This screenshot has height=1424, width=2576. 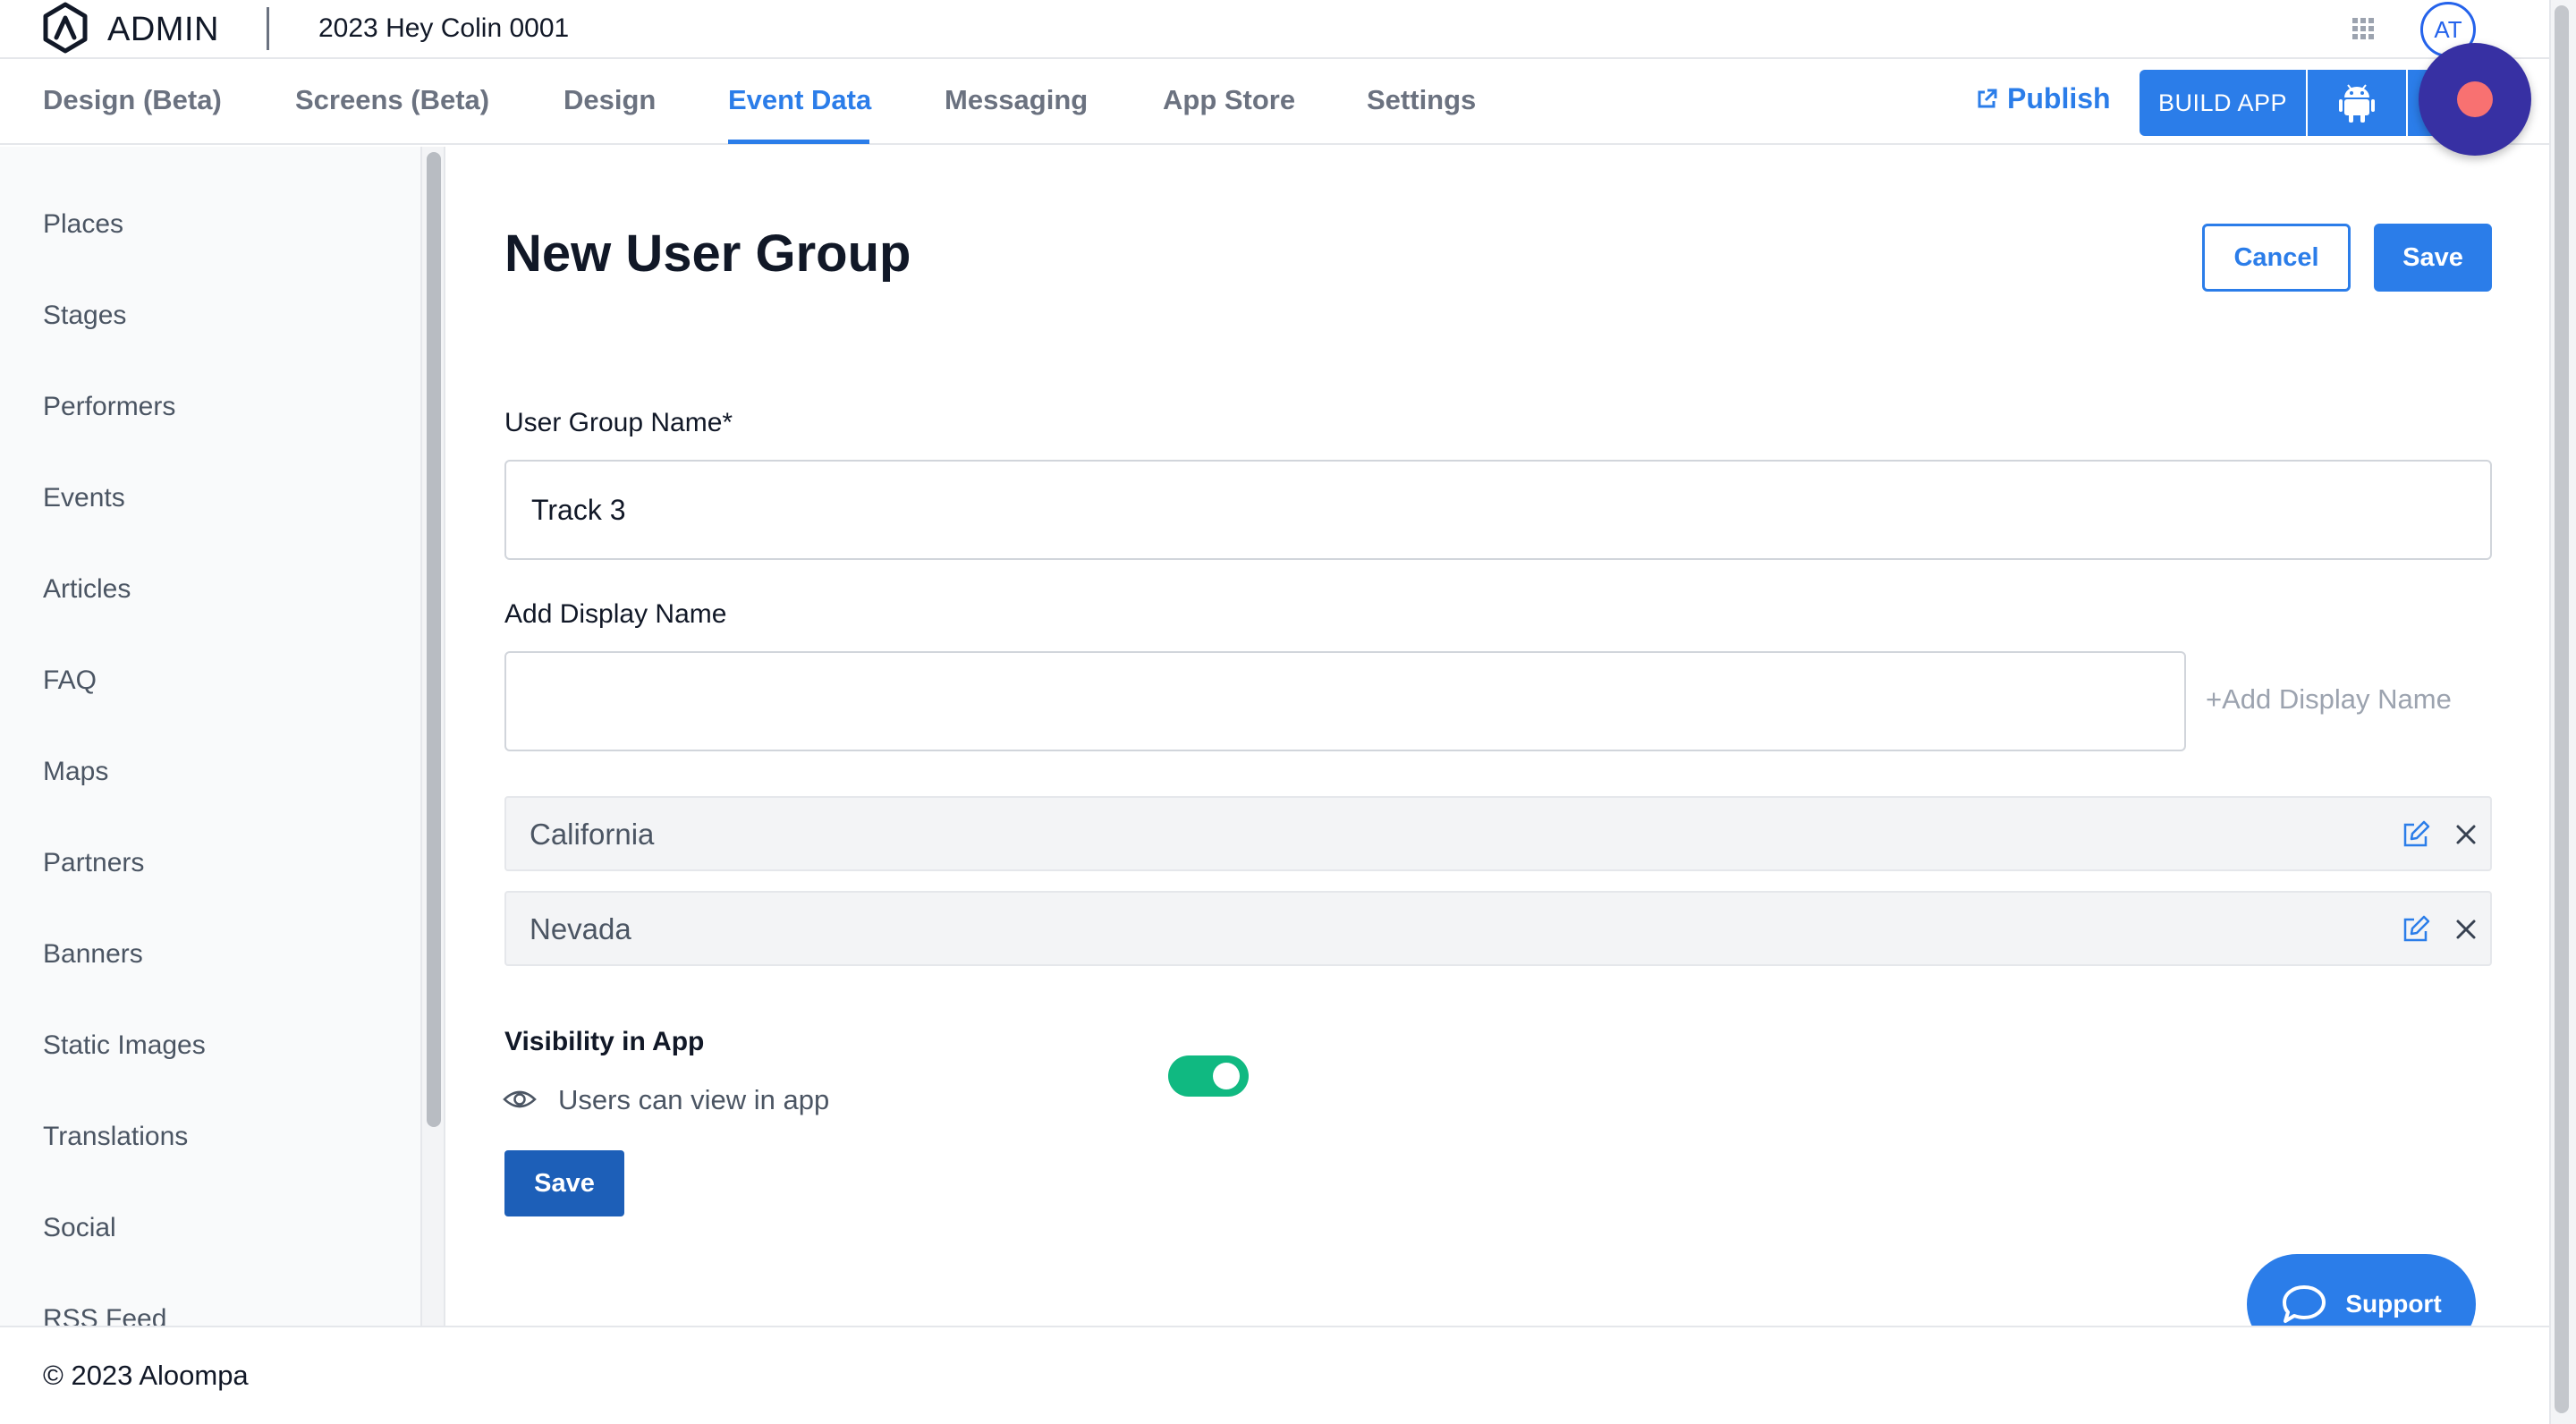 What do you see at coordinates (392, 100) in the screenshot?
I see `tab-screens-beta: Screens (Beta)` at bounding box center [392, 100].